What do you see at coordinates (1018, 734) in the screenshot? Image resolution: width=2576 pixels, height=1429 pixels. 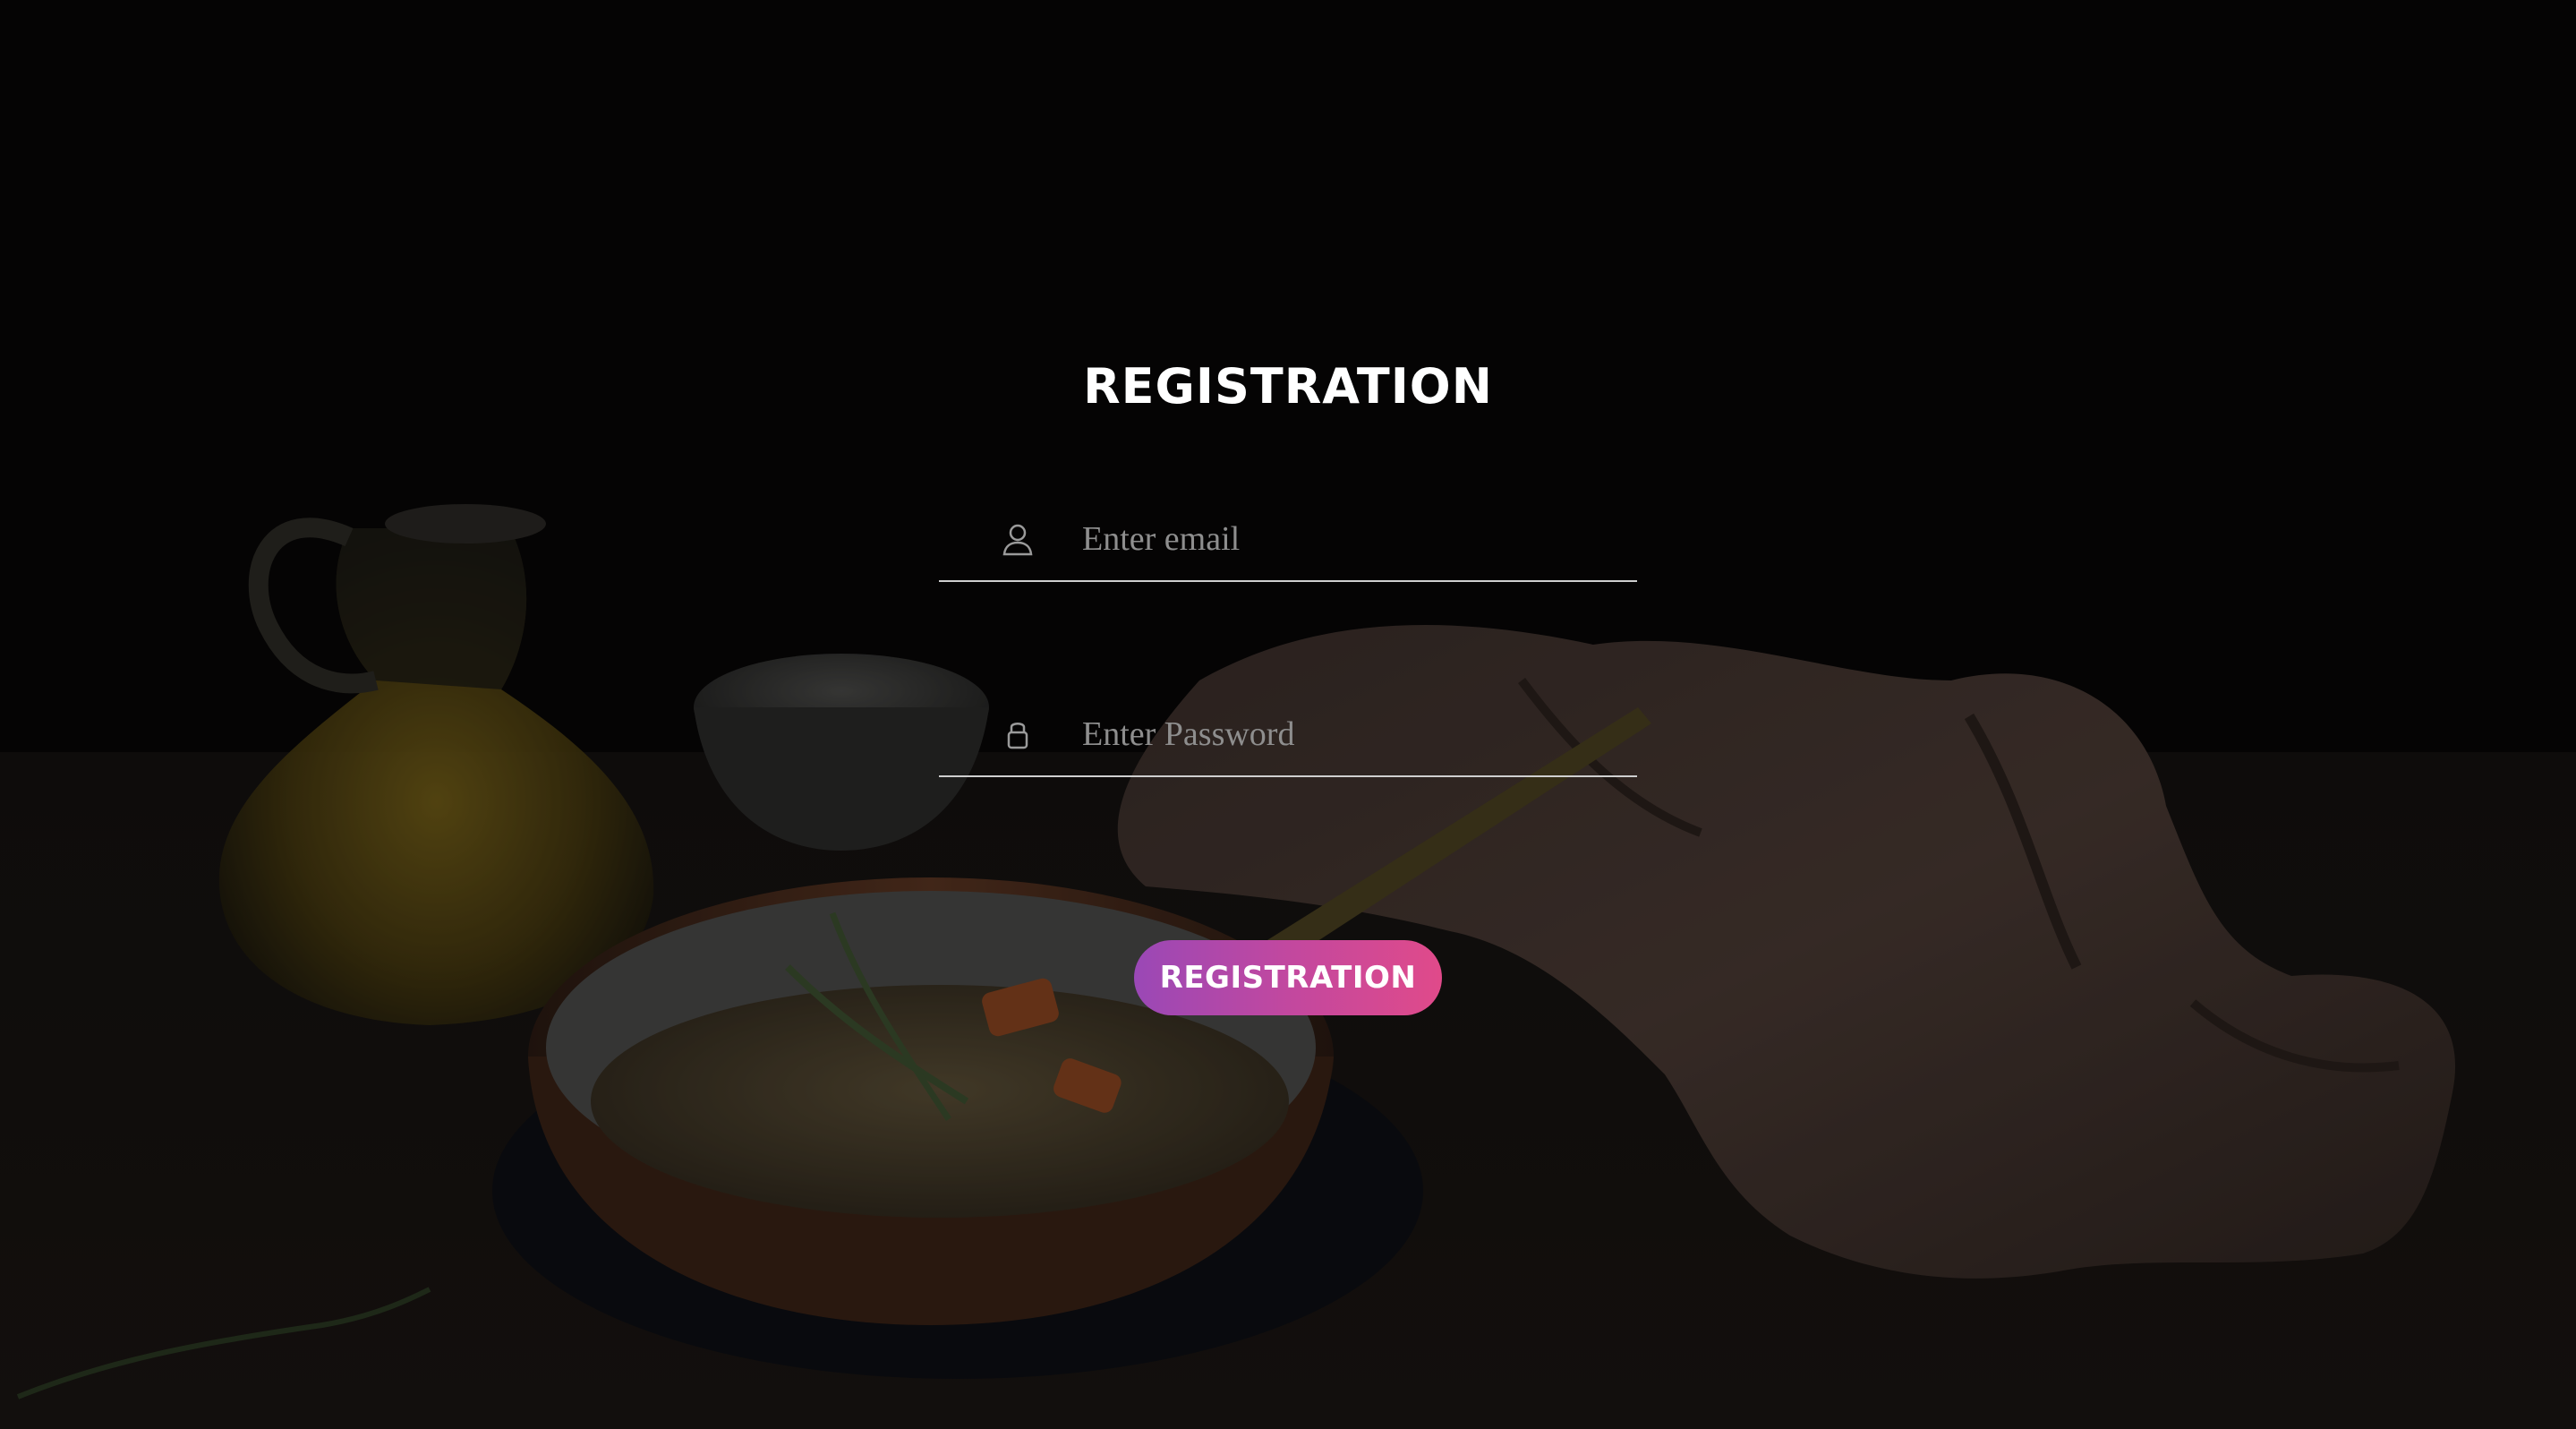 I see `lock-icon` at bounding box center [1018, 734].